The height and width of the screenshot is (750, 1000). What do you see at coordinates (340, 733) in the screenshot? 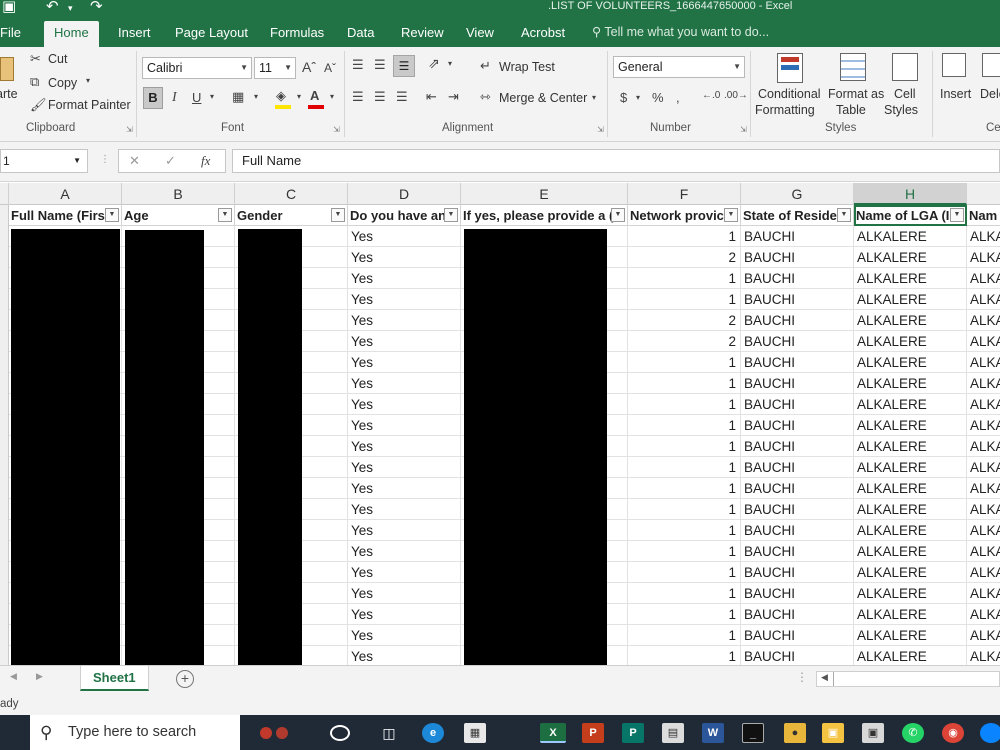
I see `cortana-icon` at bounding box center [340, 733].